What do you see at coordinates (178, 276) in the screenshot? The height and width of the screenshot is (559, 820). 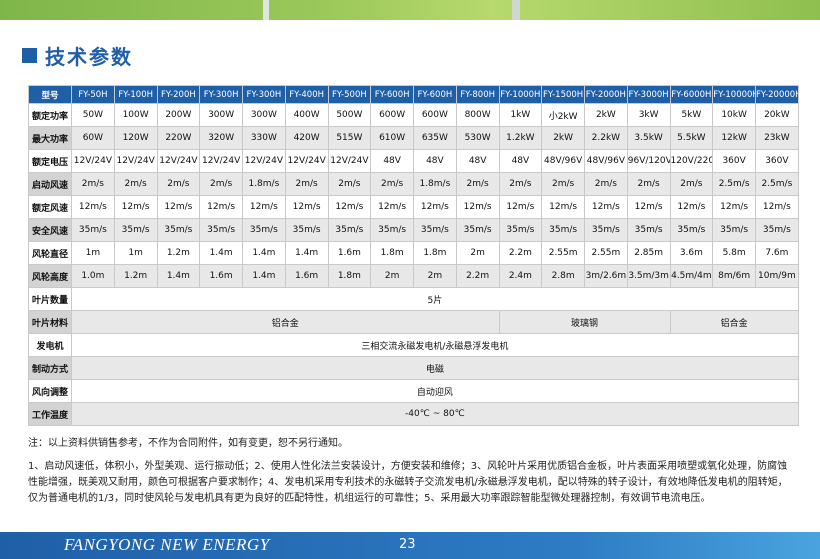 I see `table-cell: 1.4m` at bounding box center [178, 276].